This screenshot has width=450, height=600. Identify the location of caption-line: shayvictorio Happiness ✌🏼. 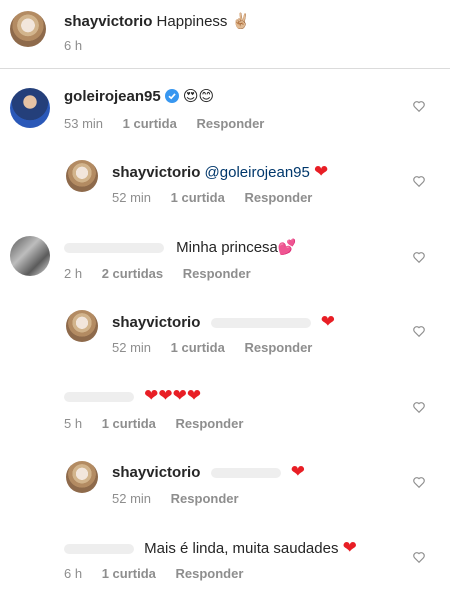
(157, 21).